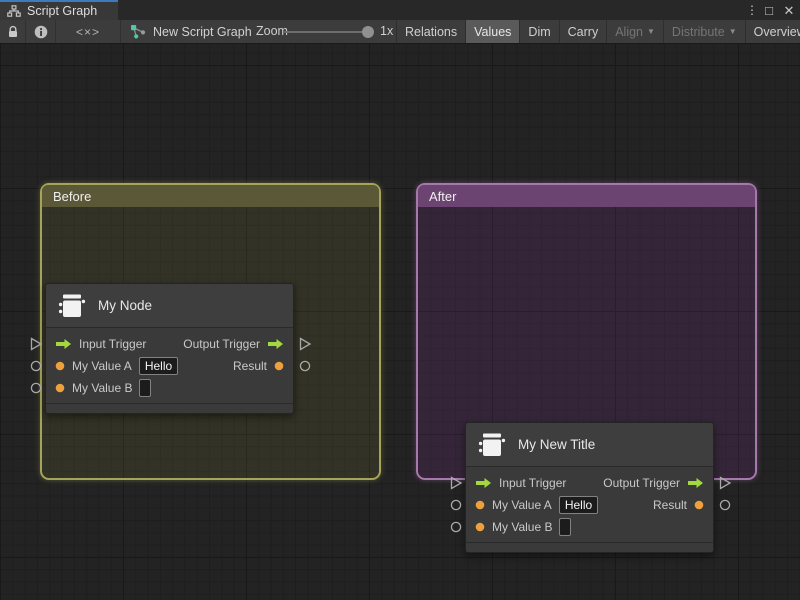 This screenshot has width=800, height=600. I want to click on distribute-dropdown: Distribute ▼, so click(703, 31).